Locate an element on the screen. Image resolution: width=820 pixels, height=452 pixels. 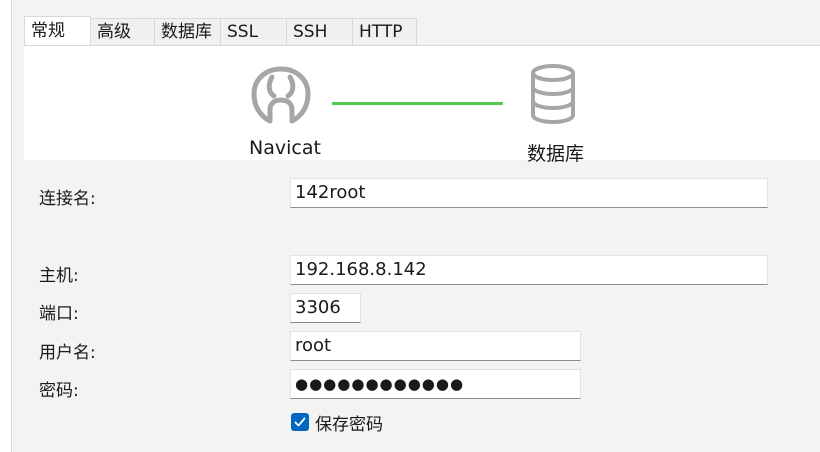
tab-general: 常规 is located at coordinates (57, 30).